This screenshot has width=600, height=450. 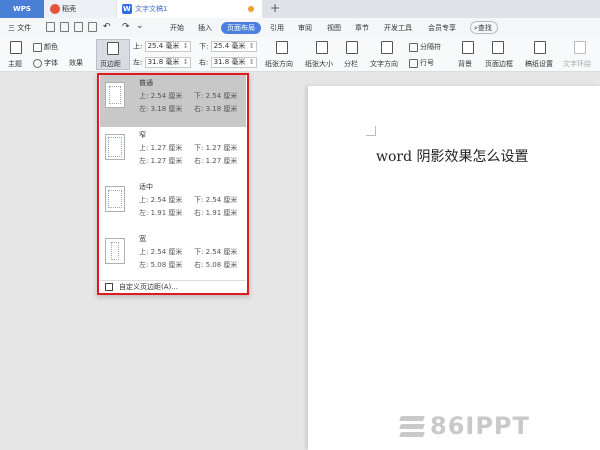 I want to click on tab-wps-label: WPS, so click(x=22, y=9).